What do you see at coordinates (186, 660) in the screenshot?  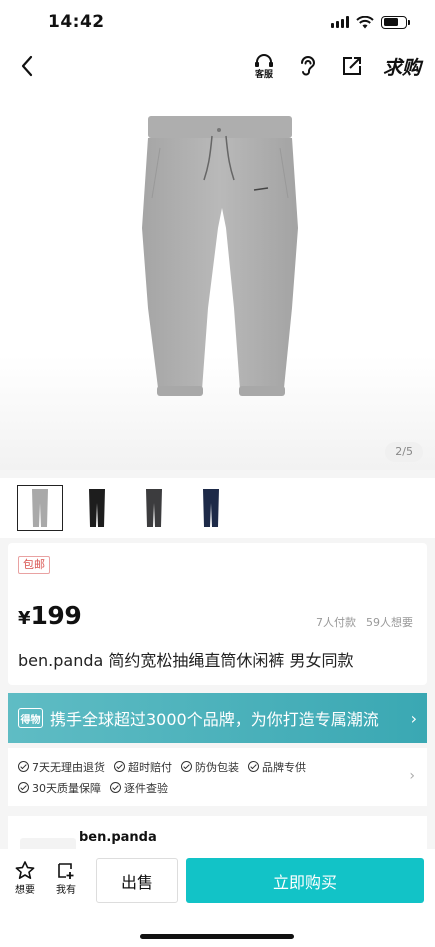 I see `product-title: ben.panda 简约宽松抽绳直筒休闲裤 男女同款` at bounding box center [186, 660].